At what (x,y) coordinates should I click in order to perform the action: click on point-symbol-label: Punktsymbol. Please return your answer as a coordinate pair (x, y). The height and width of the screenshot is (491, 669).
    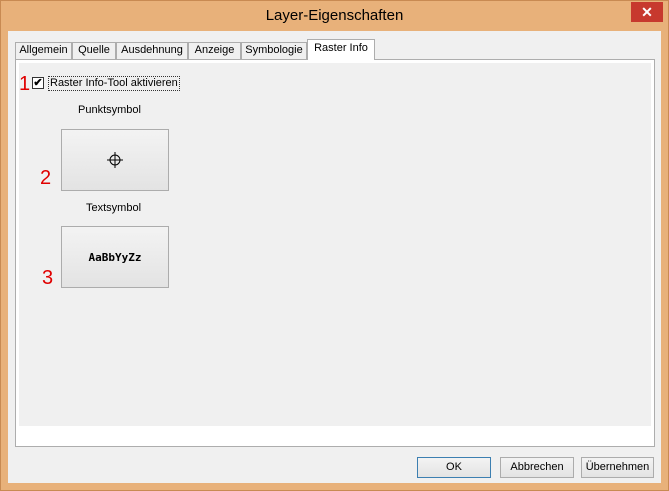
    Looking at the image, I should click on (109, 110).